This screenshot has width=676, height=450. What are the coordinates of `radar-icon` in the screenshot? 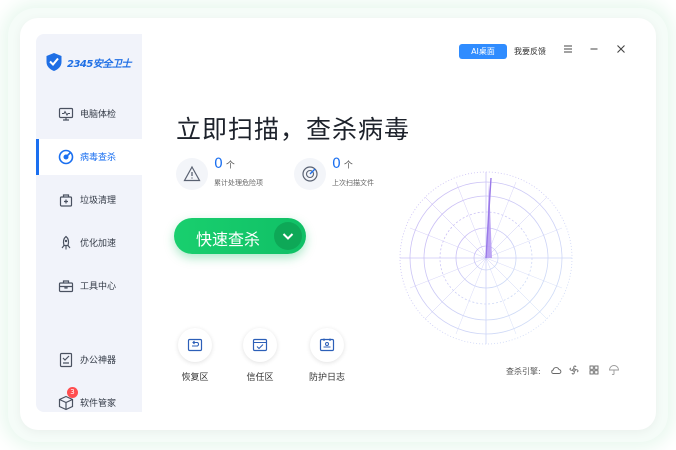 It's located at (310, 174).